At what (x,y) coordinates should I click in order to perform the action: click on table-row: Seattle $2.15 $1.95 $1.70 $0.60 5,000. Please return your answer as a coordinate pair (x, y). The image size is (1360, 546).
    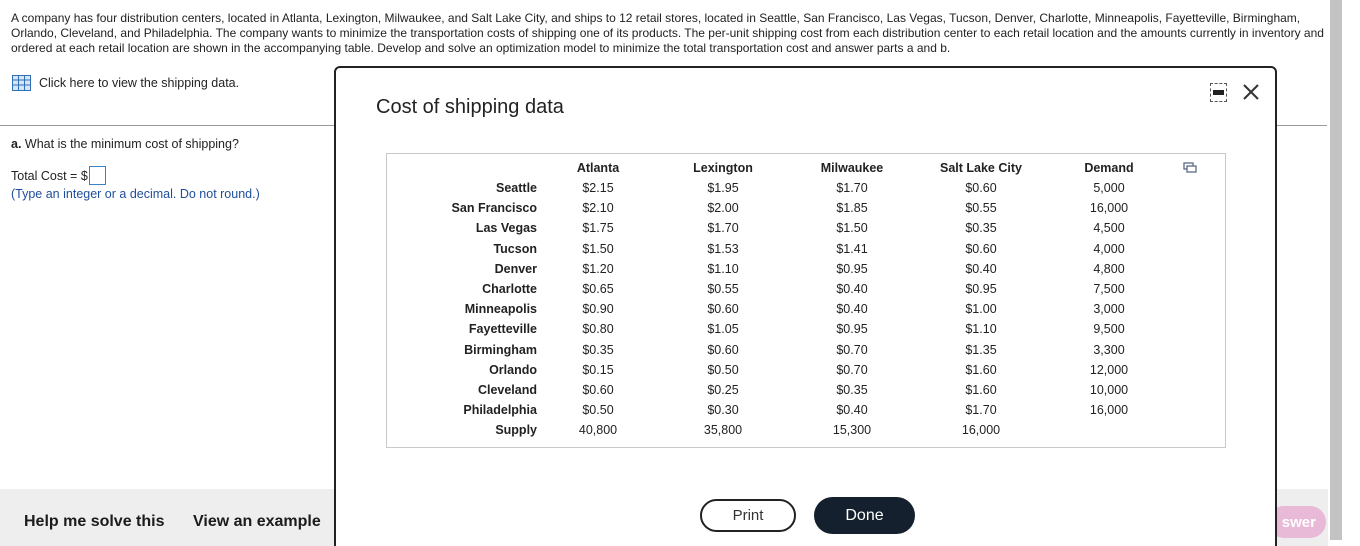
    Looking at the image, I should click on (795, 188).